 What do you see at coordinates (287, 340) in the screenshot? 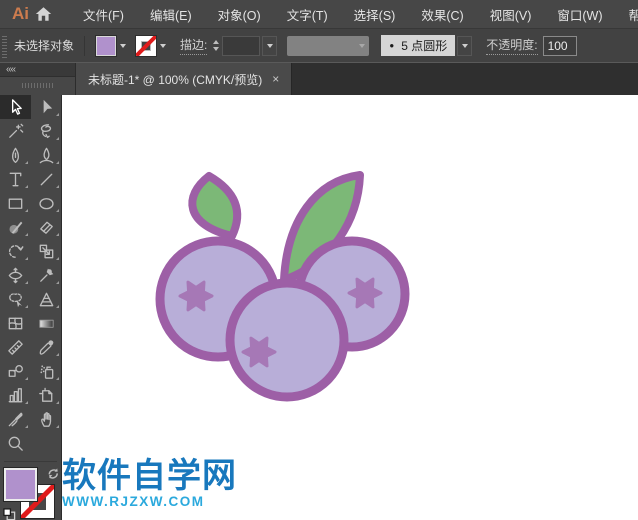
I see `bottom-berry-shape` at bounding box center [287, 340].